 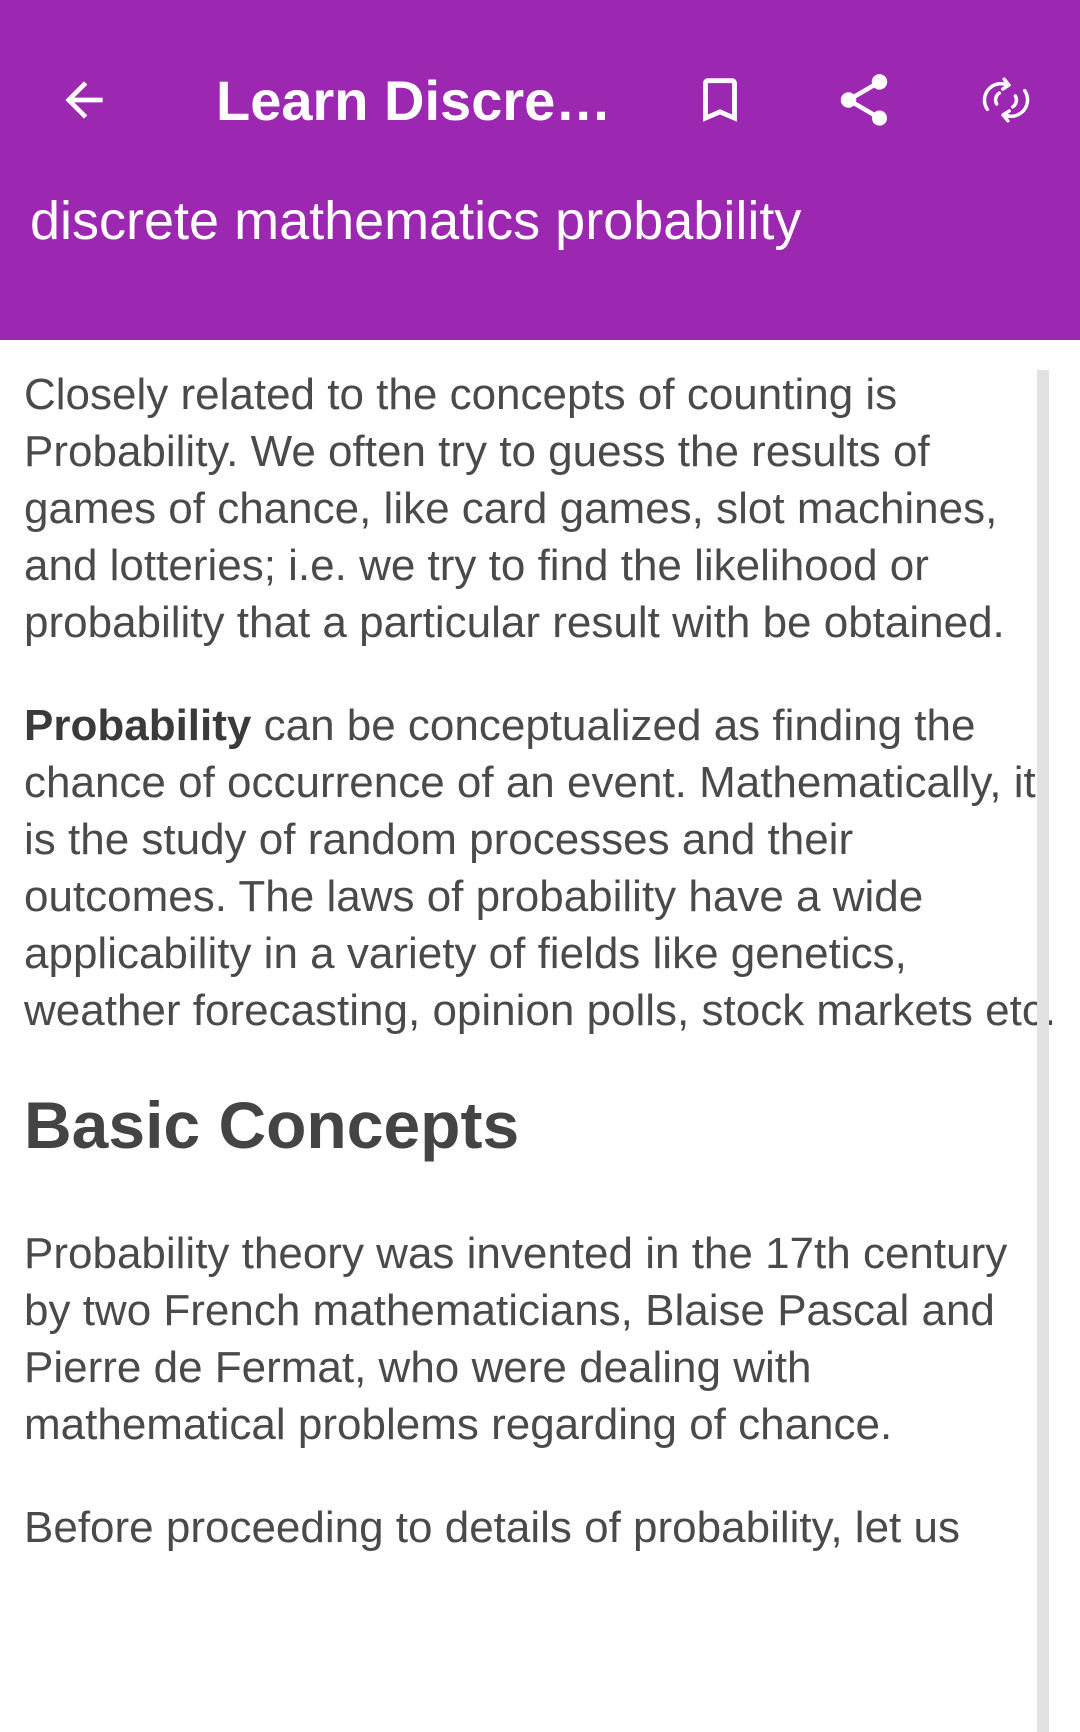 I want to click on sync-button, so click(x=1006, y=100).